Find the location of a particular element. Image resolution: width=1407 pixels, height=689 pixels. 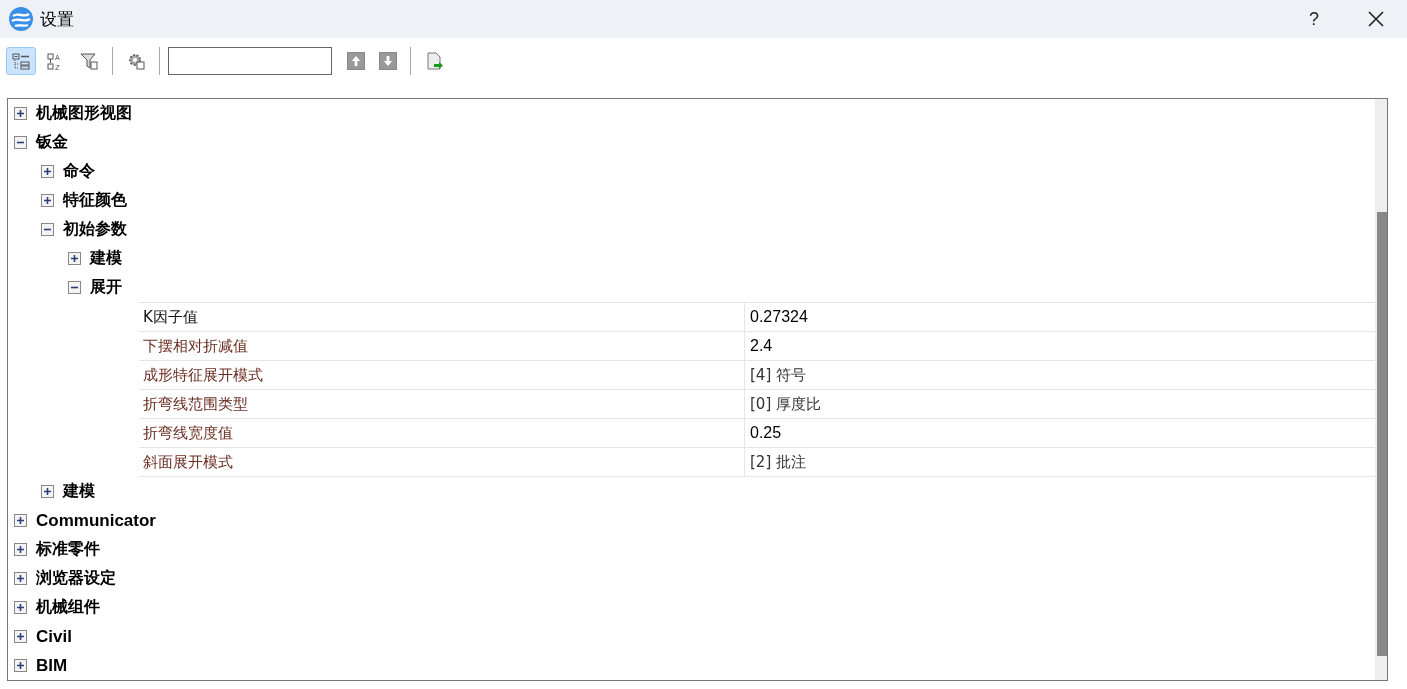

filter-icon is located at coordinates (89, 61).